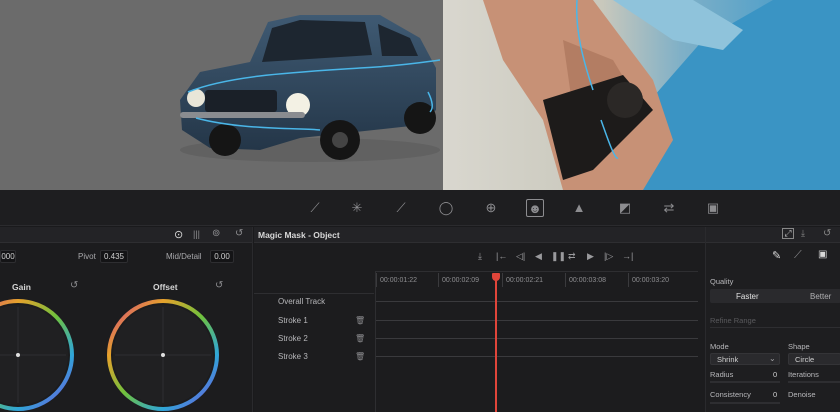 This screenshot has height=412, width=840. What do you see at coordinates (625, 208) in the screenshot?
I see `key-icon: ◩` at bounding box center [625, 208].